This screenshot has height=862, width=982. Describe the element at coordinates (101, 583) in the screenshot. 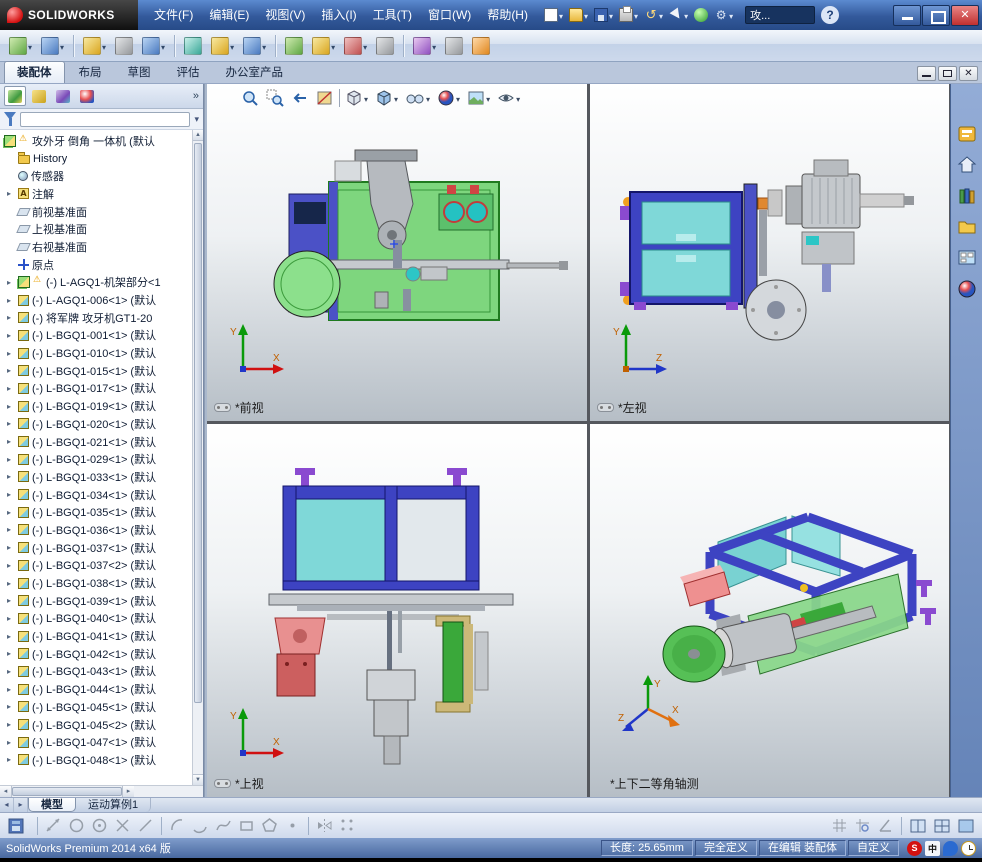

I see `tree-item-component: (-) L-BGQ1-038<1> (默认` at that location.